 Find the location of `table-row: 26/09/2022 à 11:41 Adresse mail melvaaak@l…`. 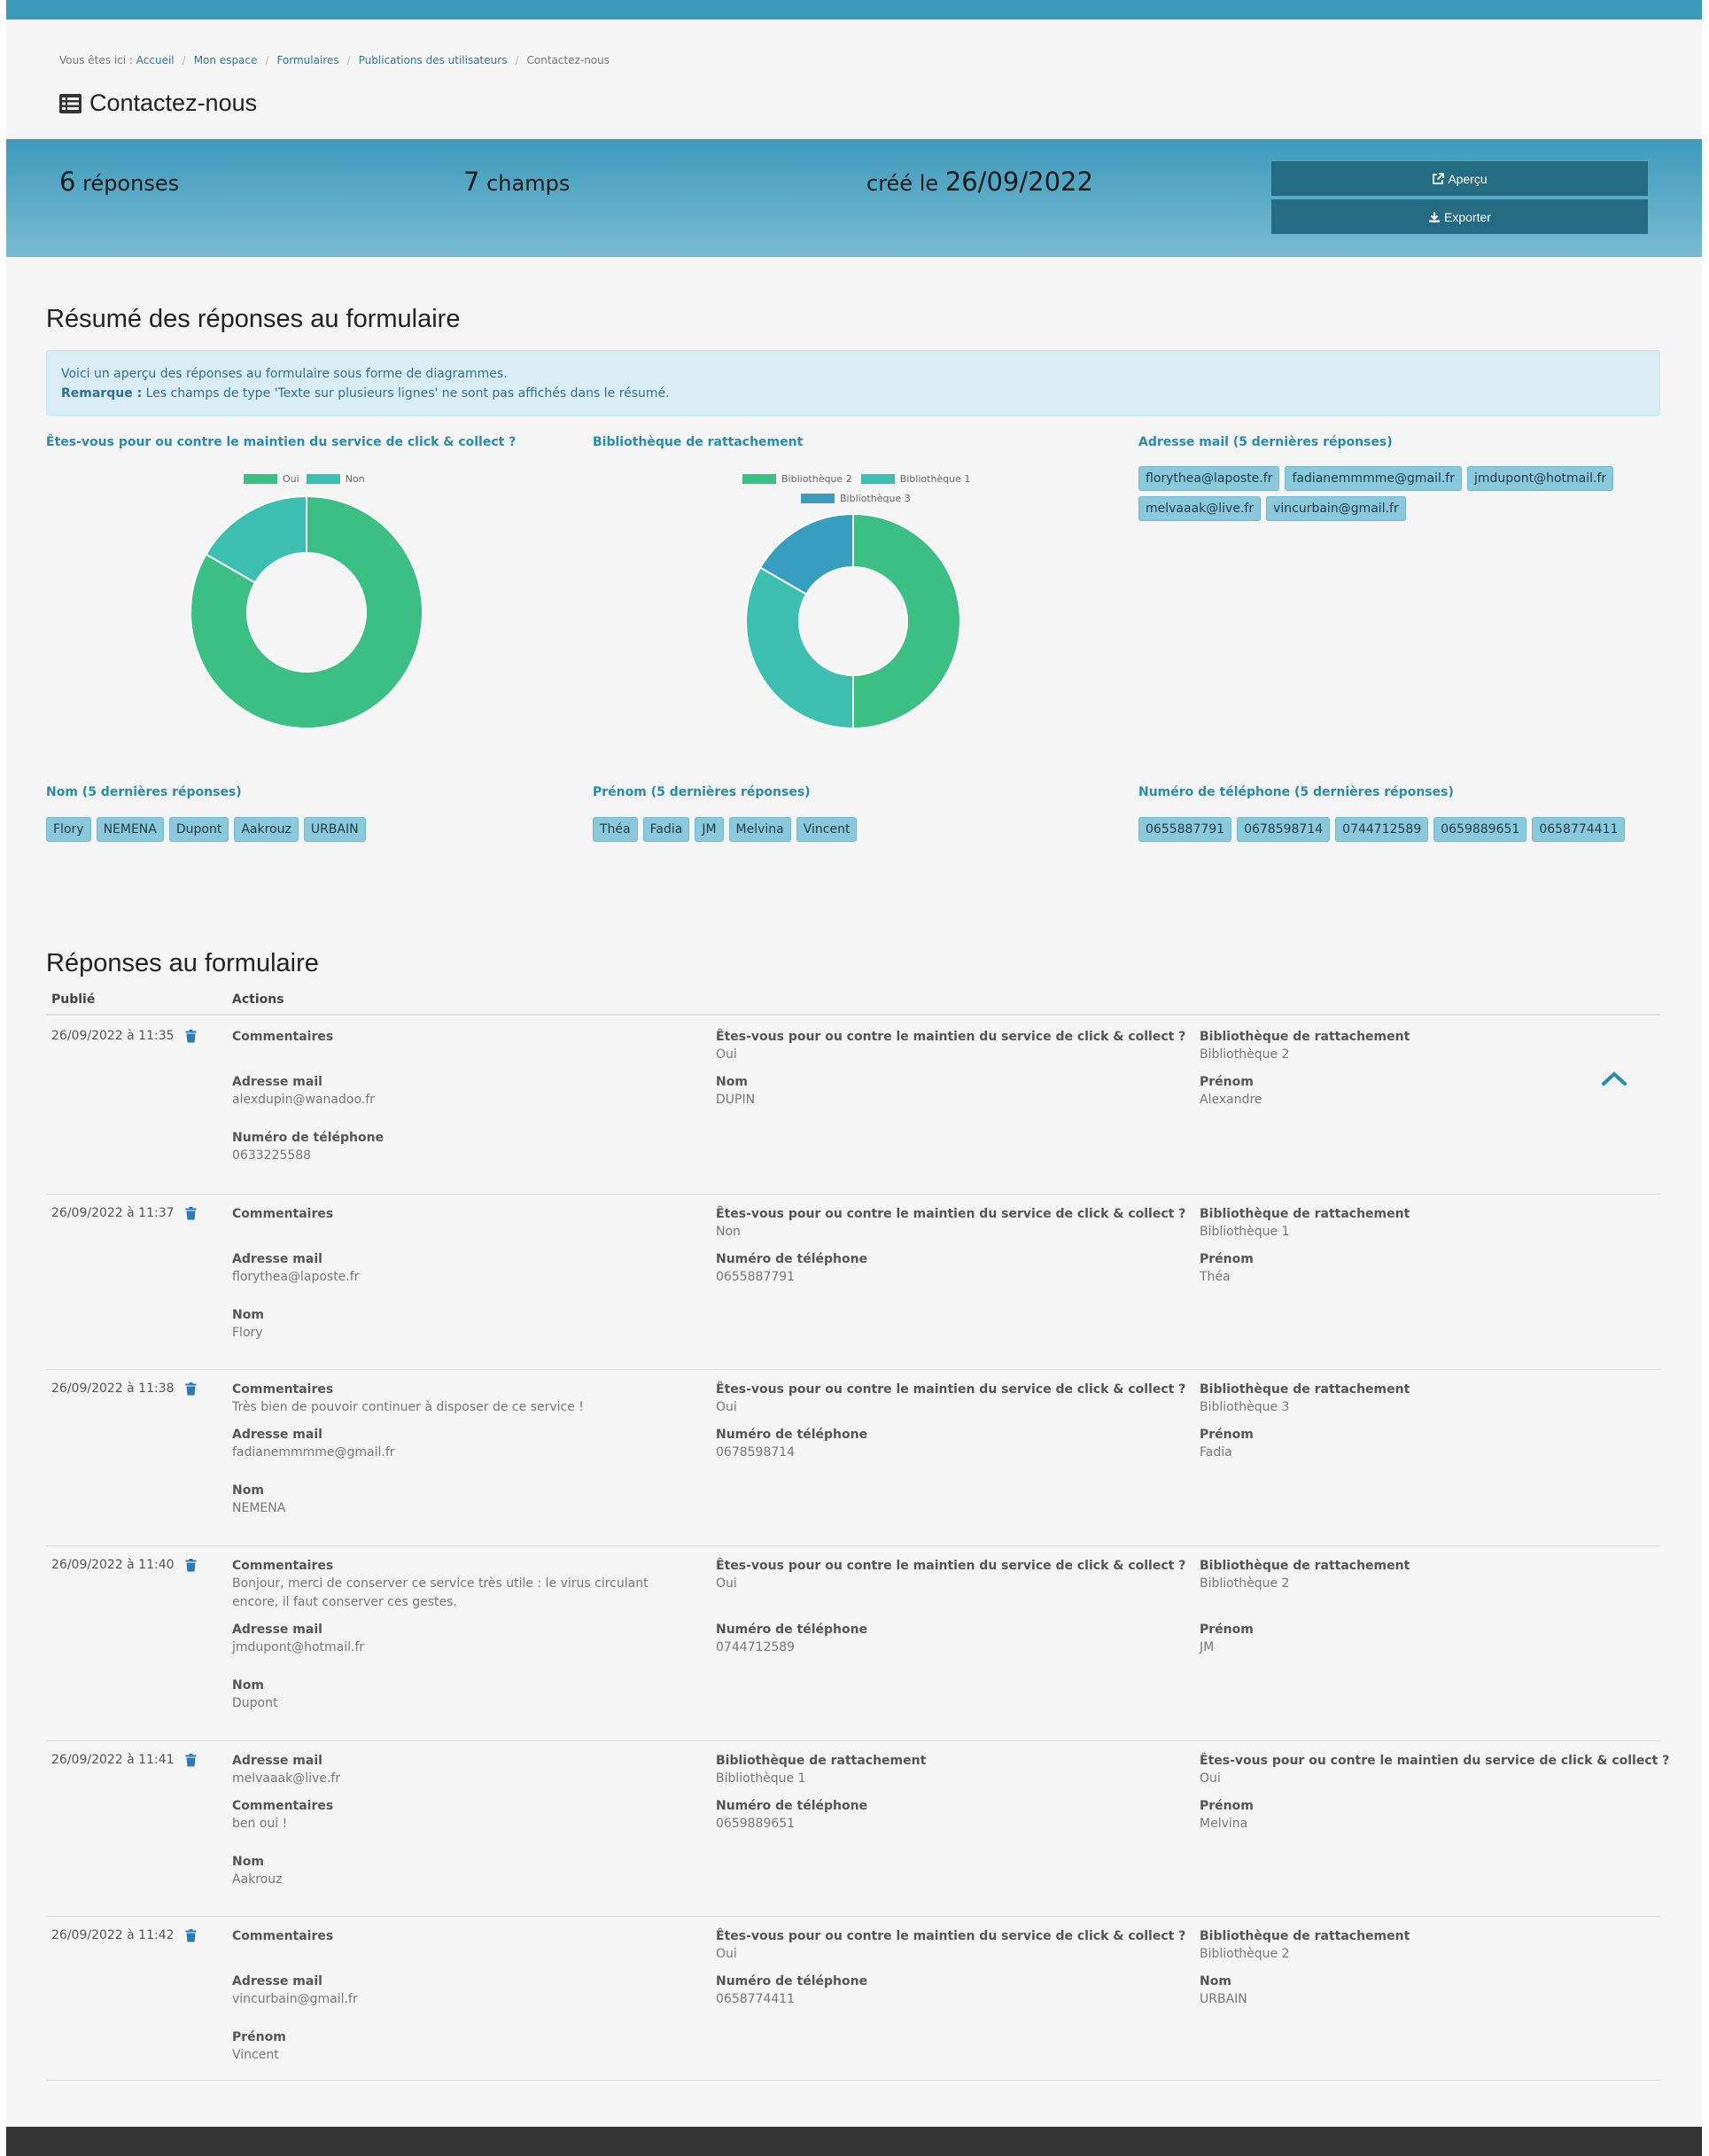

table-row: 26/09/2022 à 11:41 Adresse mail melvaaak@l… is located at coordinates (858, 1829).